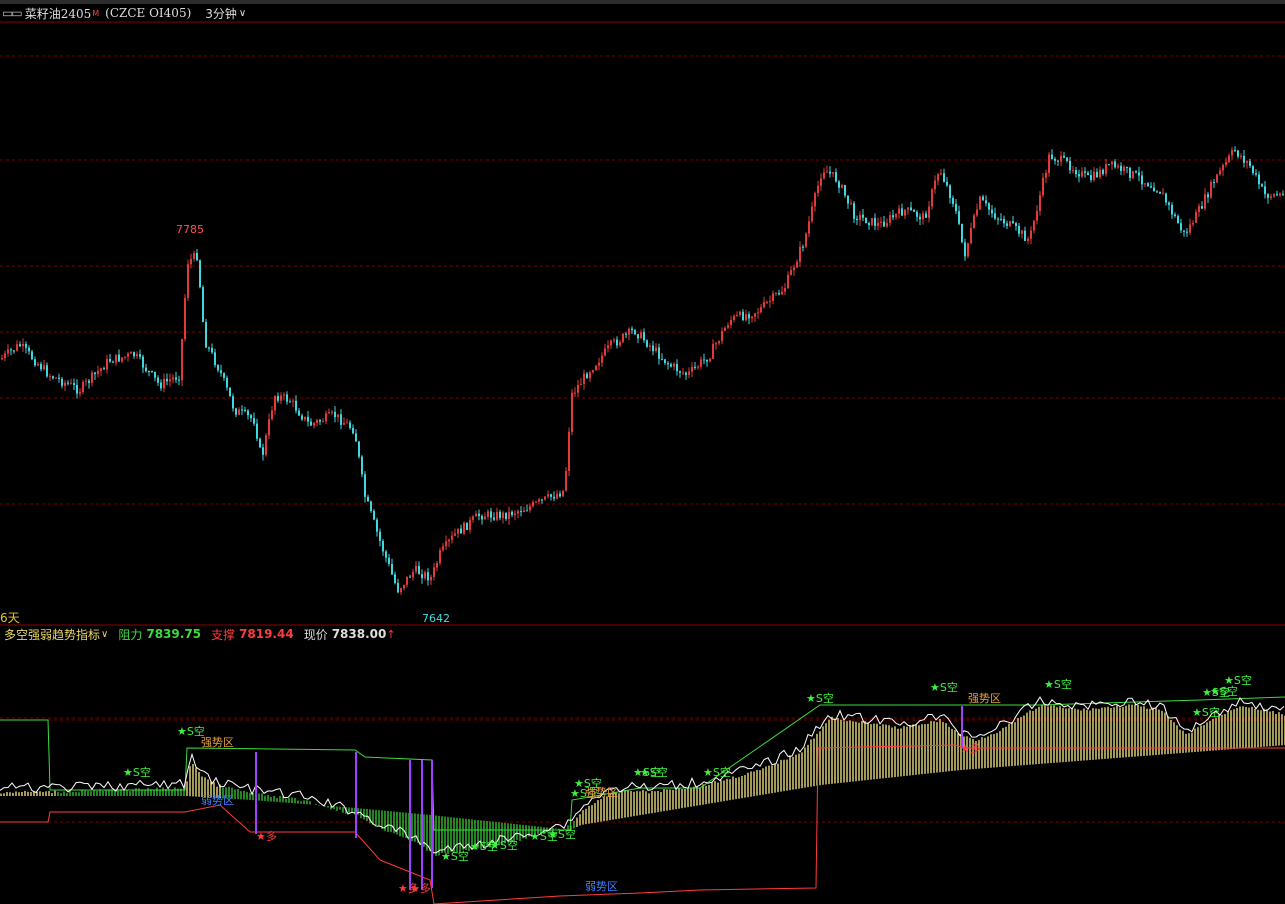  I want to click on chevron-down-icon: ∨, so click(104, 634).